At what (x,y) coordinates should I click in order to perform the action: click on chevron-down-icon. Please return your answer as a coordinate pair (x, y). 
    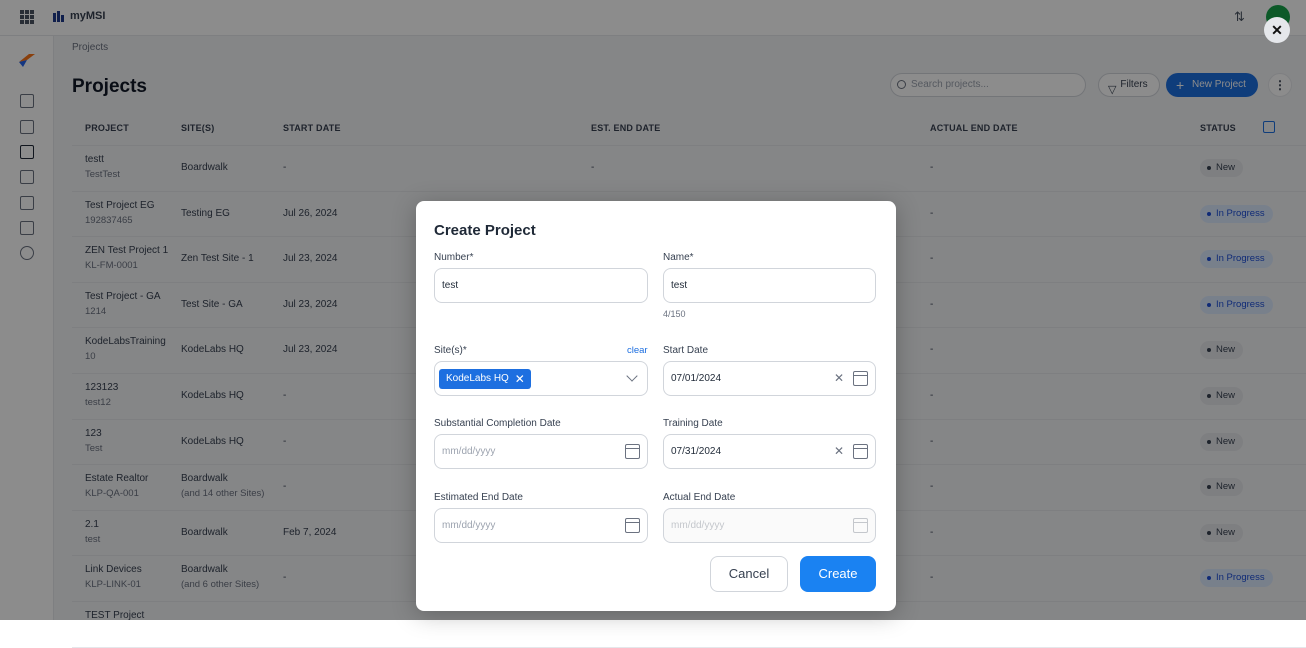
    Looking at the image, I should click on (632, 376).